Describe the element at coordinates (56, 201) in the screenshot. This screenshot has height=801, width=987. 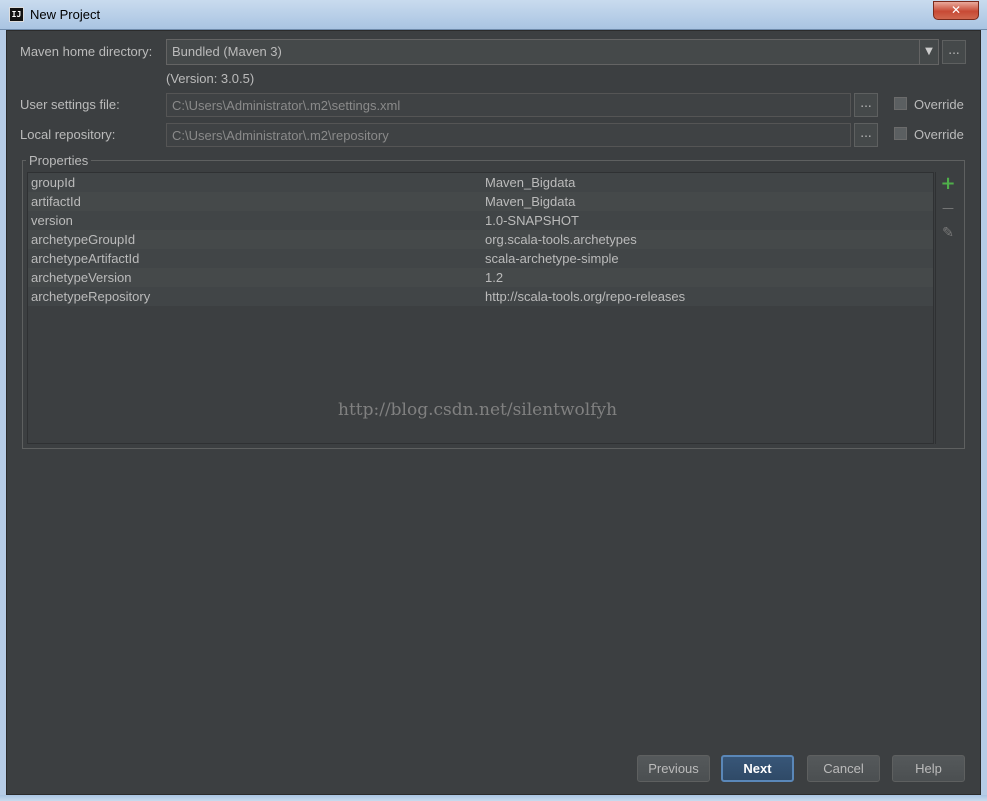
I see `property-key: artifactId` at that location.